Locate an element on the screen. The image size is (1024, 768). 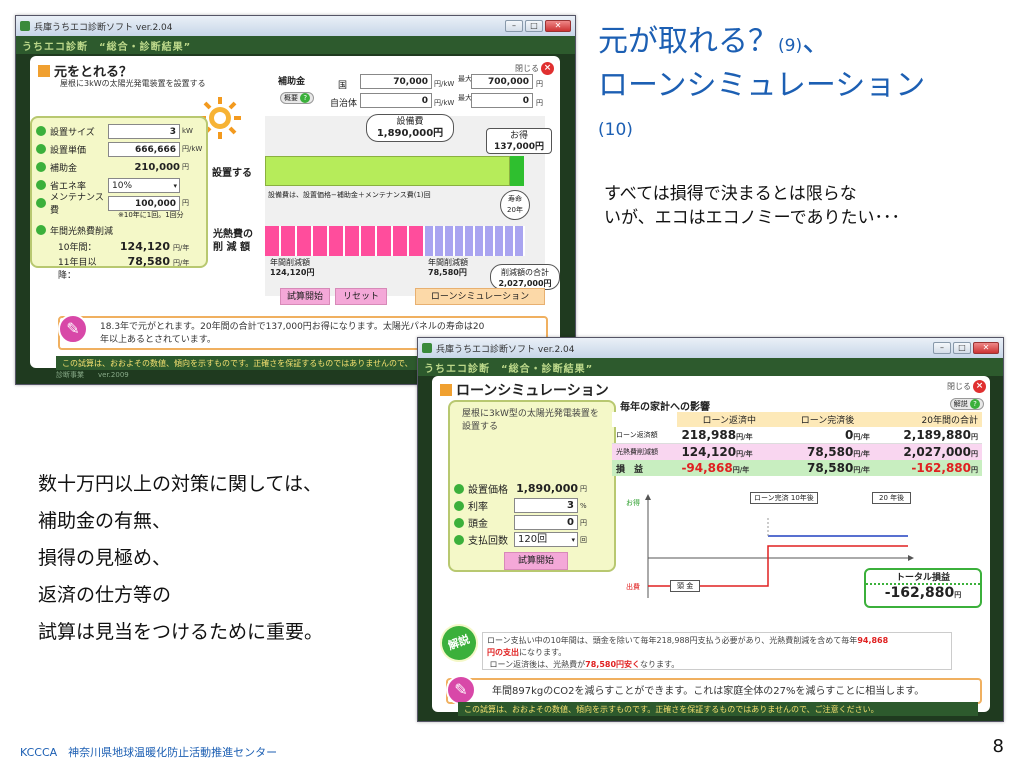
table-row: 光熱費削減額 124,120円/年 78,580円/年 2,027,000円 is located at coordinates (797, 451).